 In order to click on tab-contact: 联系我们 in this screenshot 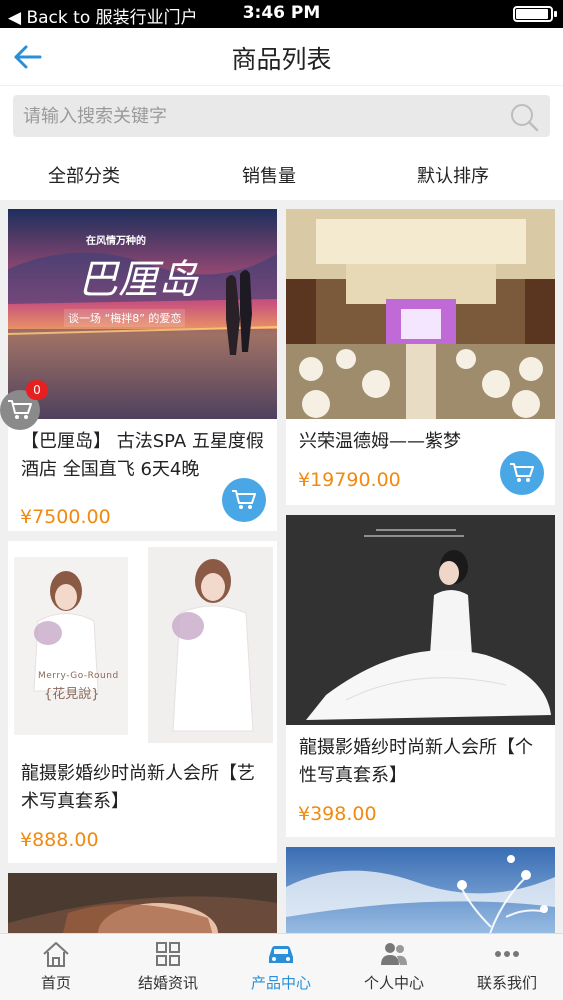, I will do `click(507, 967)`.